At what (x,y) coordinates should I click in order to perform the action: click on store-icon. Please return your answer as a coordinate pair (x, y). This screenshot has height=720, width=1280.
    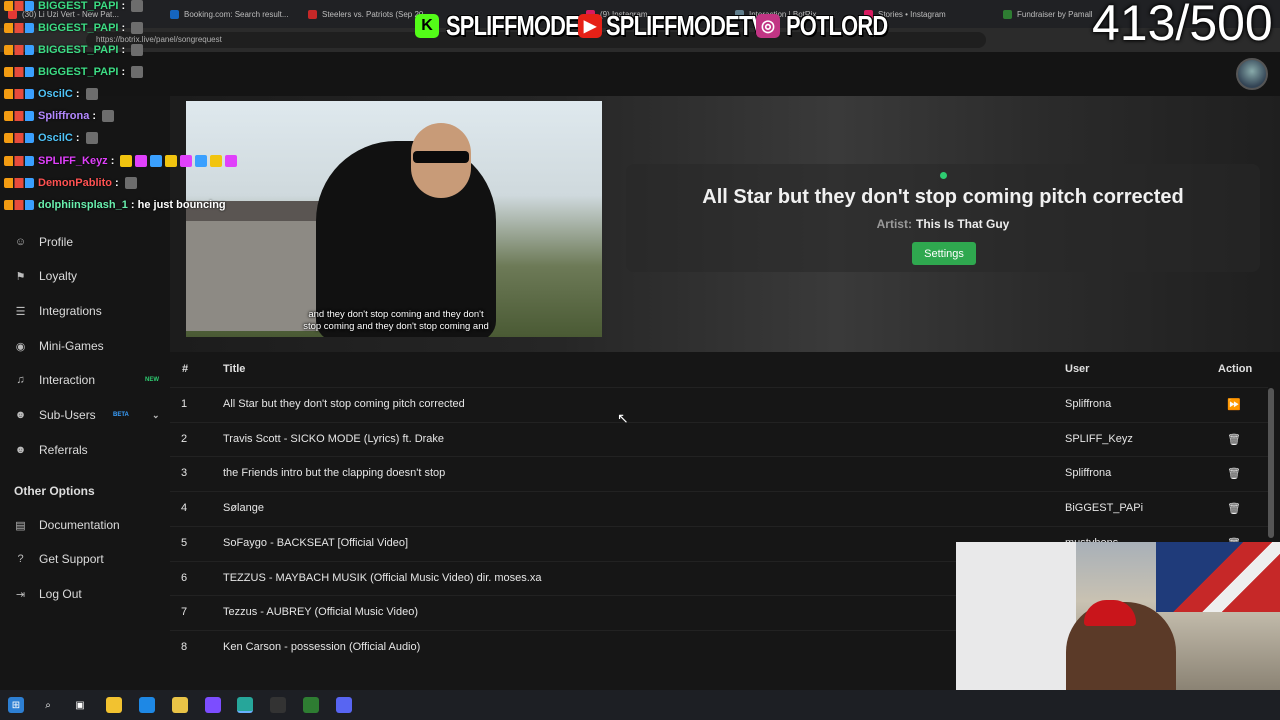
    Looking at the image, I should click on (180, 705).